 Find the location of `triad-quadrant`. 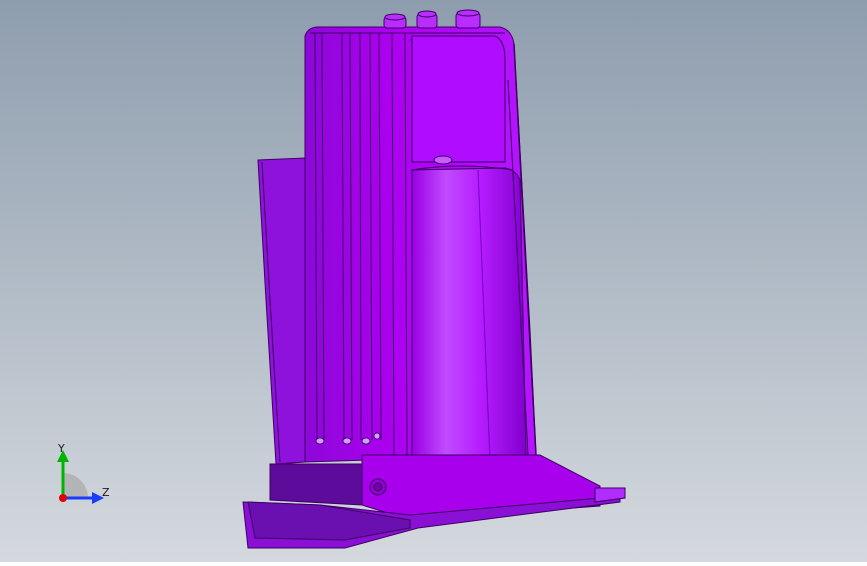

triad-quadrant is located at coordinates (75, 485).